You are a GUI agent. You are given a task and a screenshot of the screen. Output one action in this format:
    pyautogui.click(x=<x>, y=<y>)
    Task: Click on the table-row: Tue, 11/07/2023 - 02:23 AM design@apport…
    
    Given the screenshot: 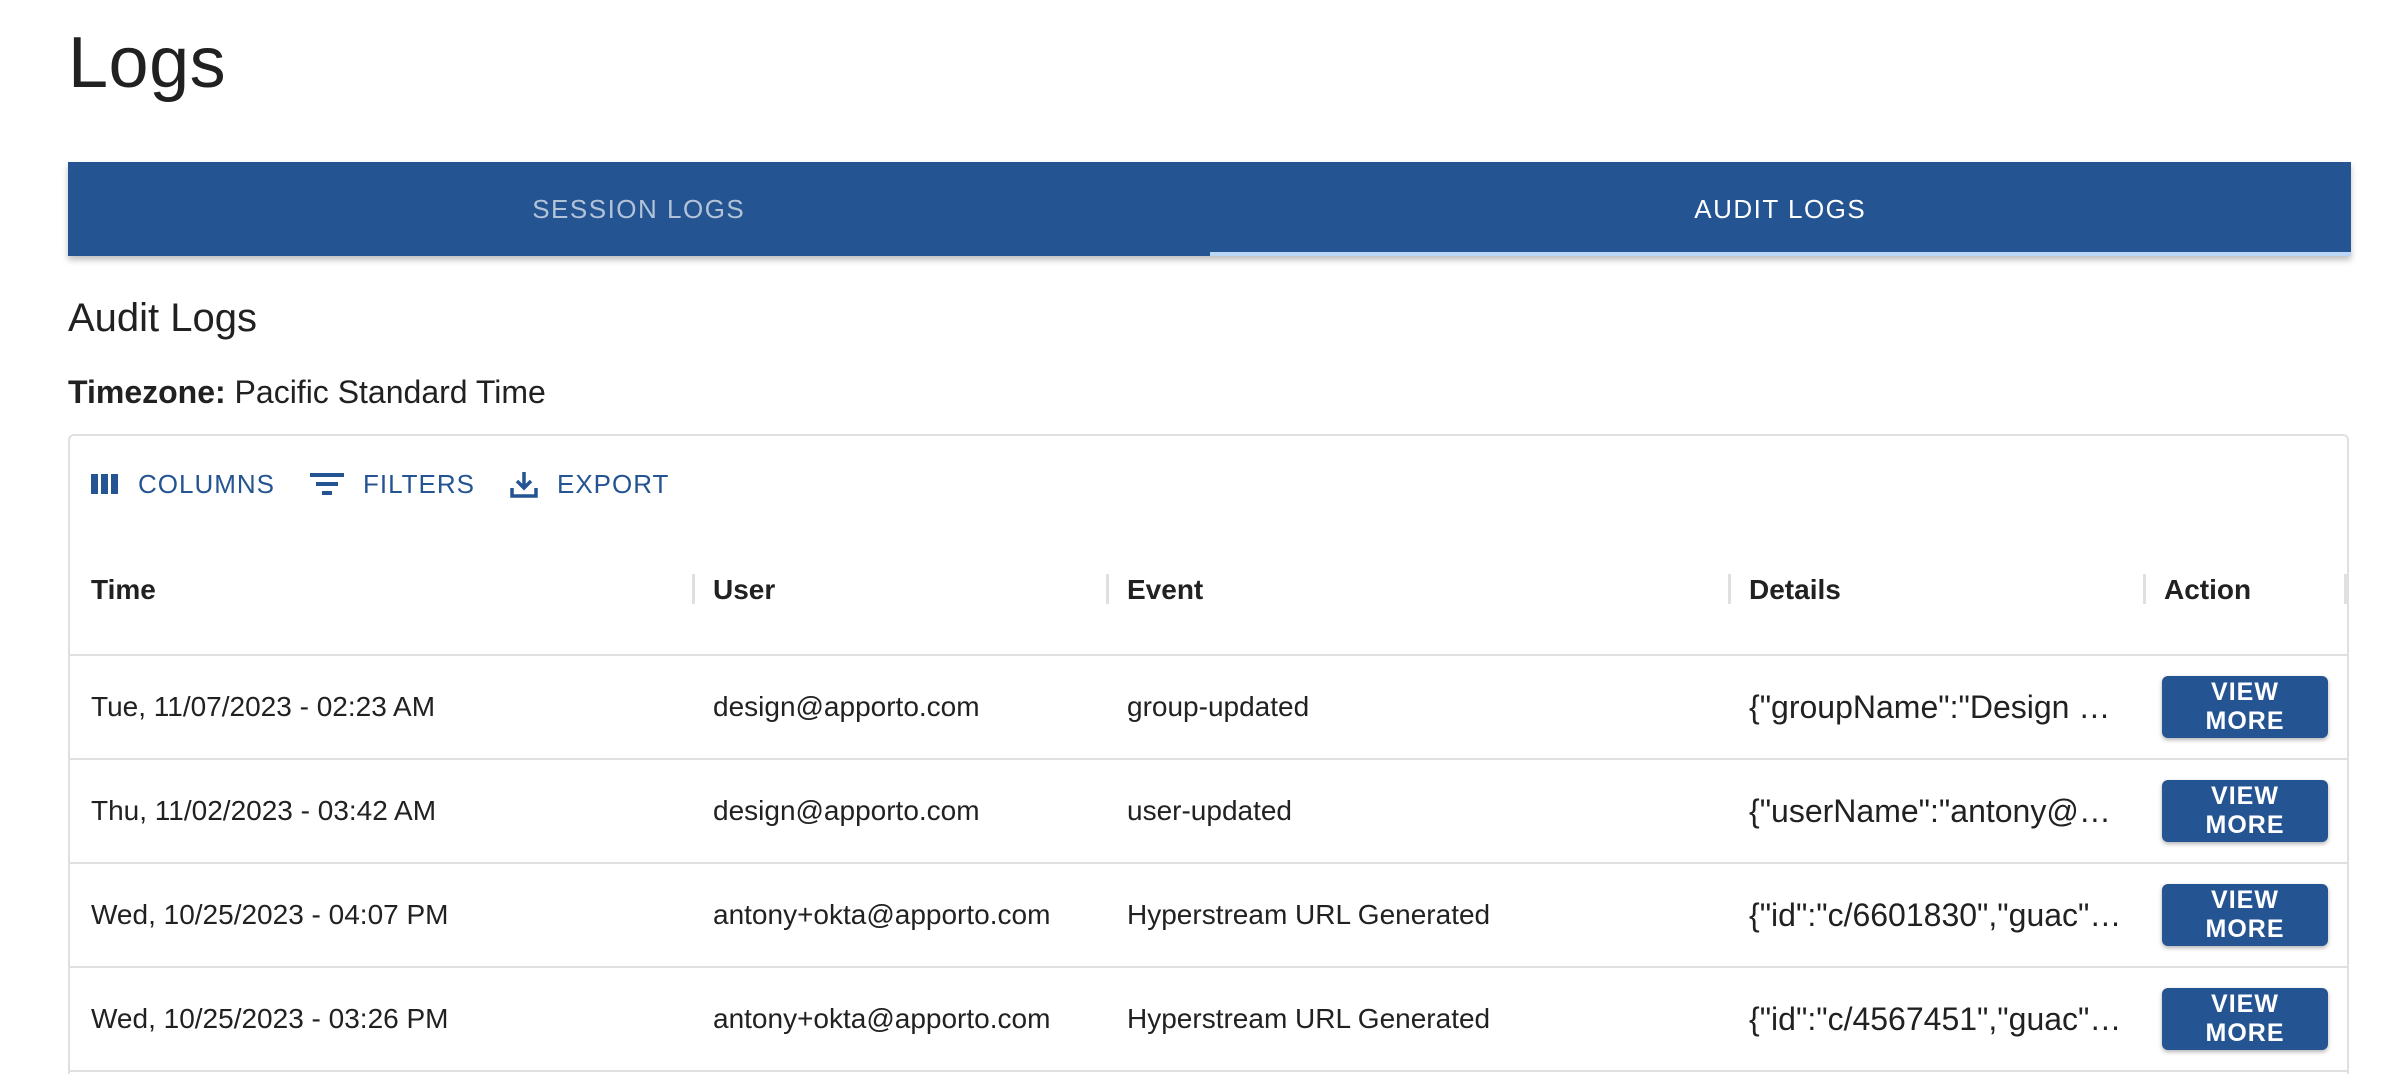 What is the action you would take?
    pyautogui.click(x=1208, y=708)
    